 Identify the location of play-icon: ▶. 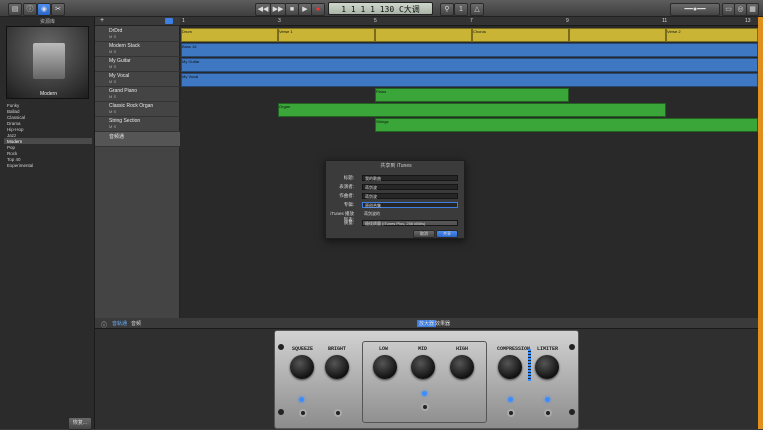
(305, 9).